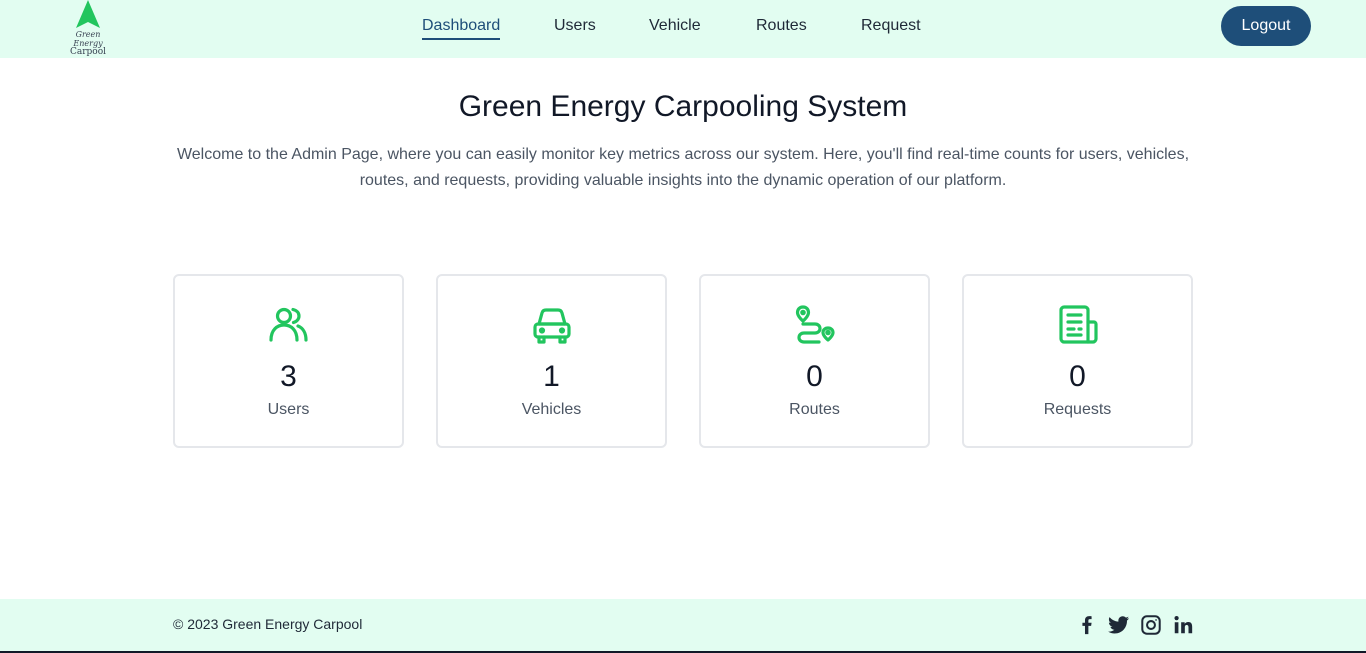 Image resolution: width=1366 pixels, height=653 pixels. Describe the element at coordinates (683, 106) in the screenshot. I see `page-title: Green Energy Carpooling System` at that location.